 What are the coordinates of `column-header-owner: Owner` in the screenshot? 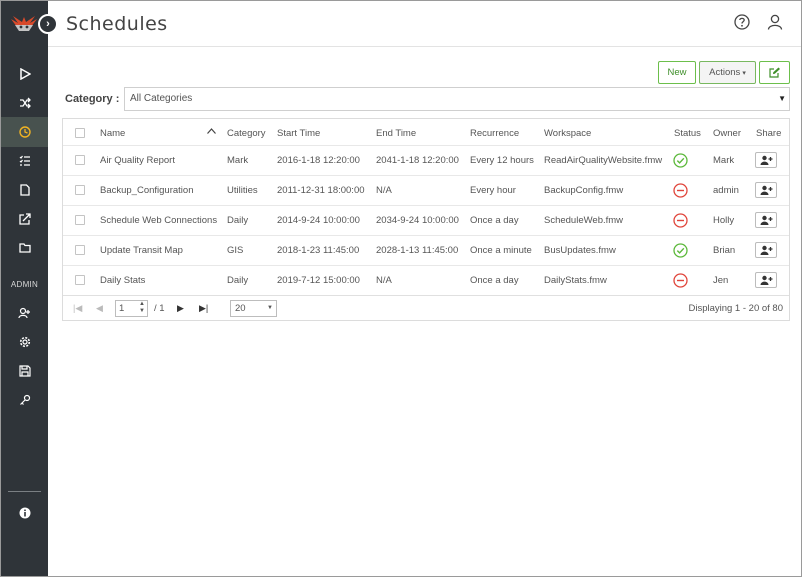 It's located at (727, 133).